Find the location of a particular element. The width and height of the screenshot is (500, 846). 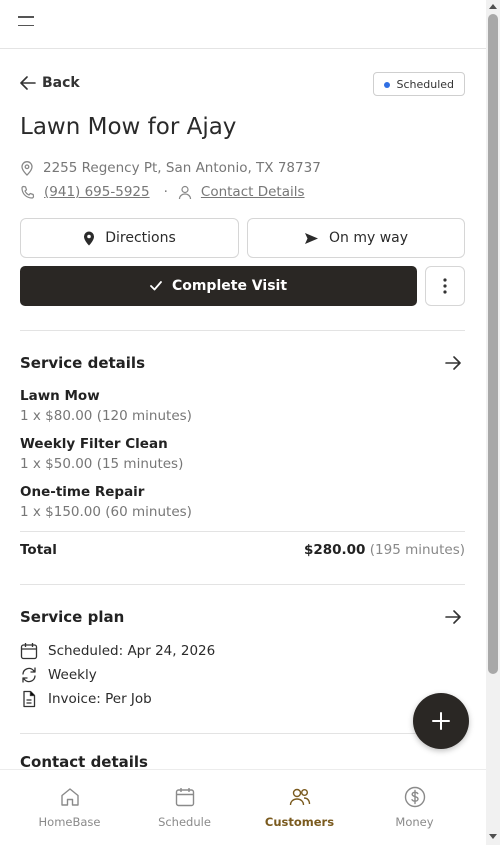

service-item-detail: 1 x $80.00 (120 minutes) is located at coordinates (106, 416).